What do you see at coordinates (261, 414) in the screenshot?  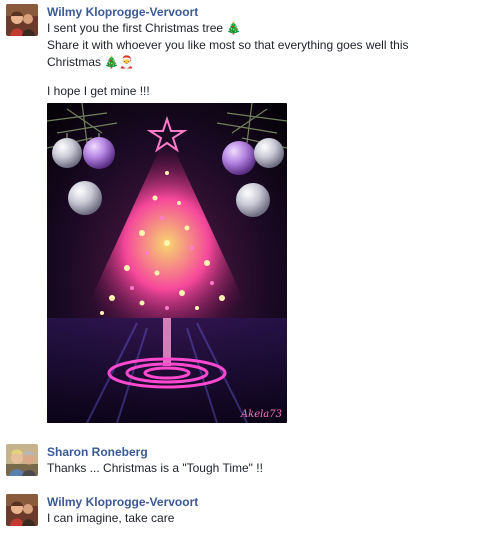 I see `svg-text: Akela73` at bounding box center [261, 414].